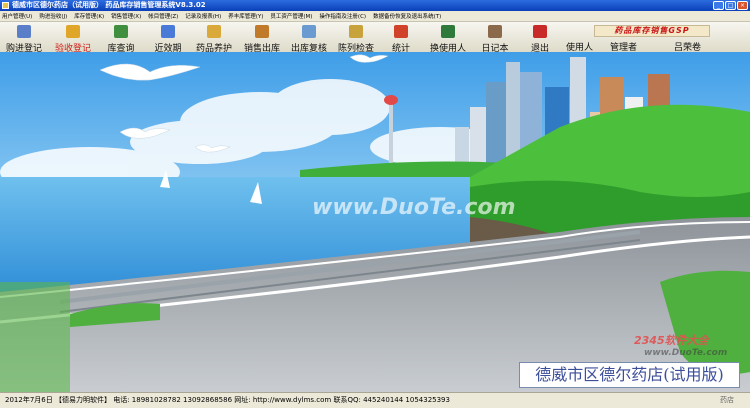  I want to click on menu-backup: 数据备份恢复及退出系统(T), so click(407, 16).